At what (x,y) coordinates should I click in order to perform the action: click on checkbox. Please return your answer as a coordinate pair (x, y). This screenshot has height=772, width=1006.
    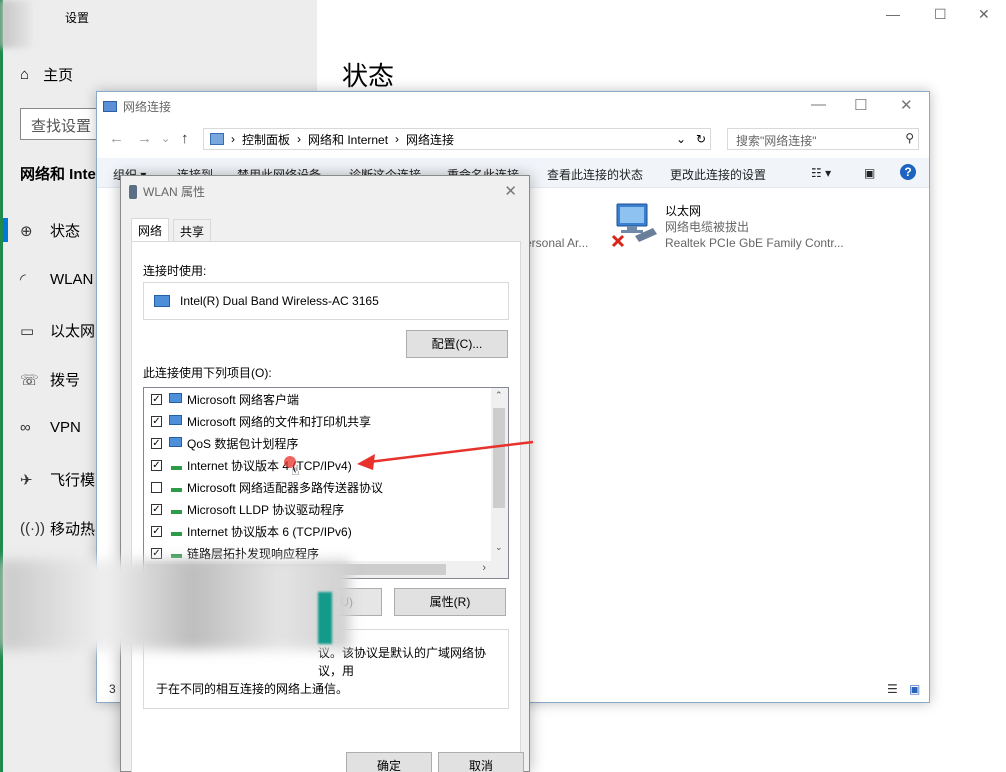
    Looking at the image, I should click on (156, 487).